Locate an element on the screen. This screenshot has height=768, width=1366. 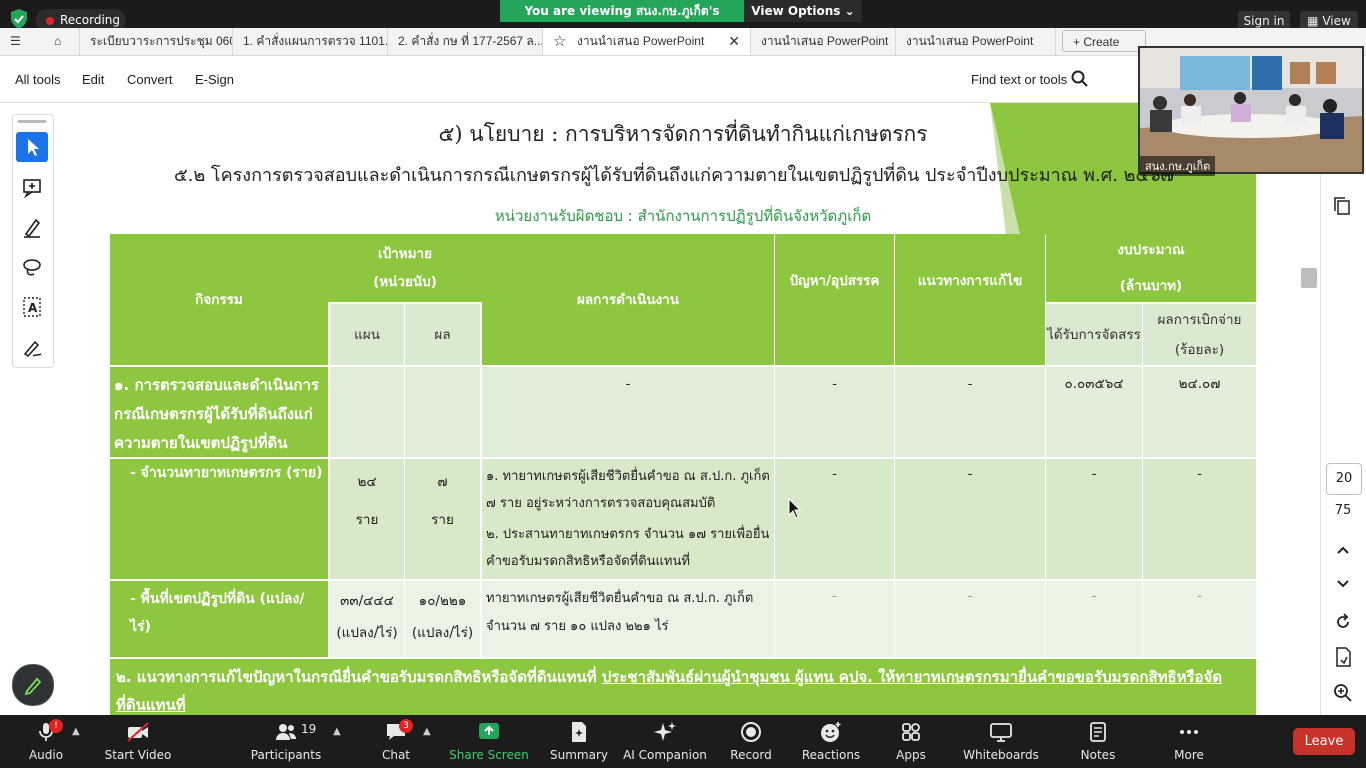
convert-menu: Convert is located at coordinates (150, 79).